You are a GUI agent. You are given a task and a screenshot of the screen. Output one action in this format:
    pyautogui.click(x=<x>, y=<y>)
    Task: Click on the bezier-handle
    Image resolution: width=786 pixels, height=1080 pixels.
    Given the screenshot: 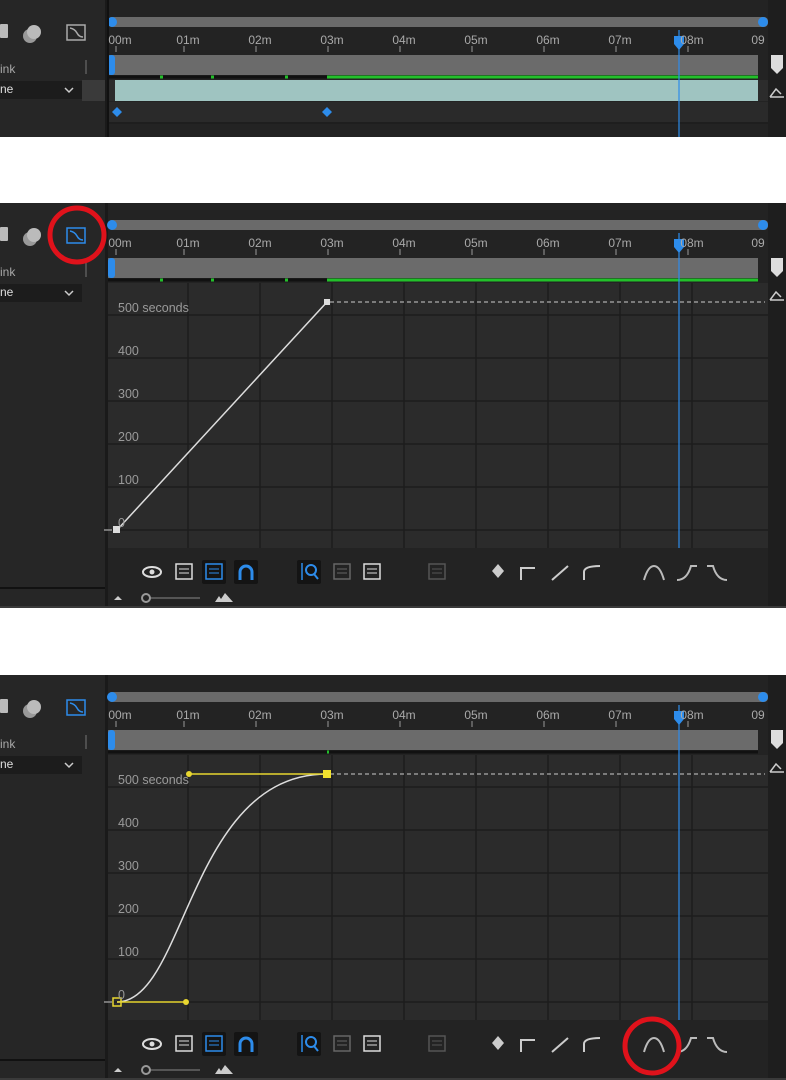 What is the action you would take?
    pyautogui.click(x=186, y=1002)
    